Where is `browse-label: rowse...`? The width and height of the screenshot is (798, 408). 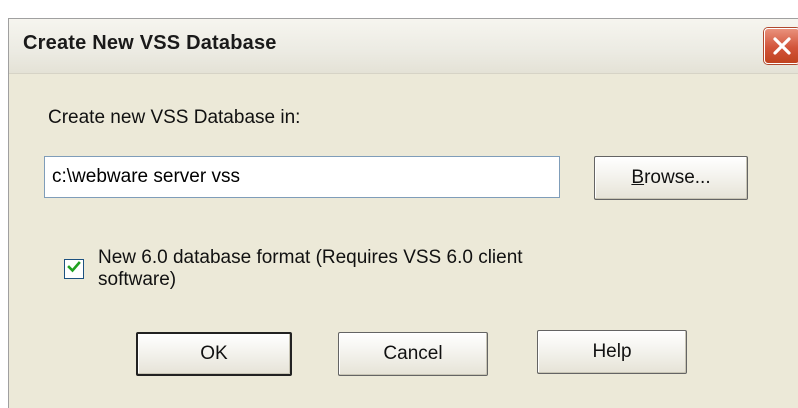 browse-label: rowse... is located at coordinates (677, 177).